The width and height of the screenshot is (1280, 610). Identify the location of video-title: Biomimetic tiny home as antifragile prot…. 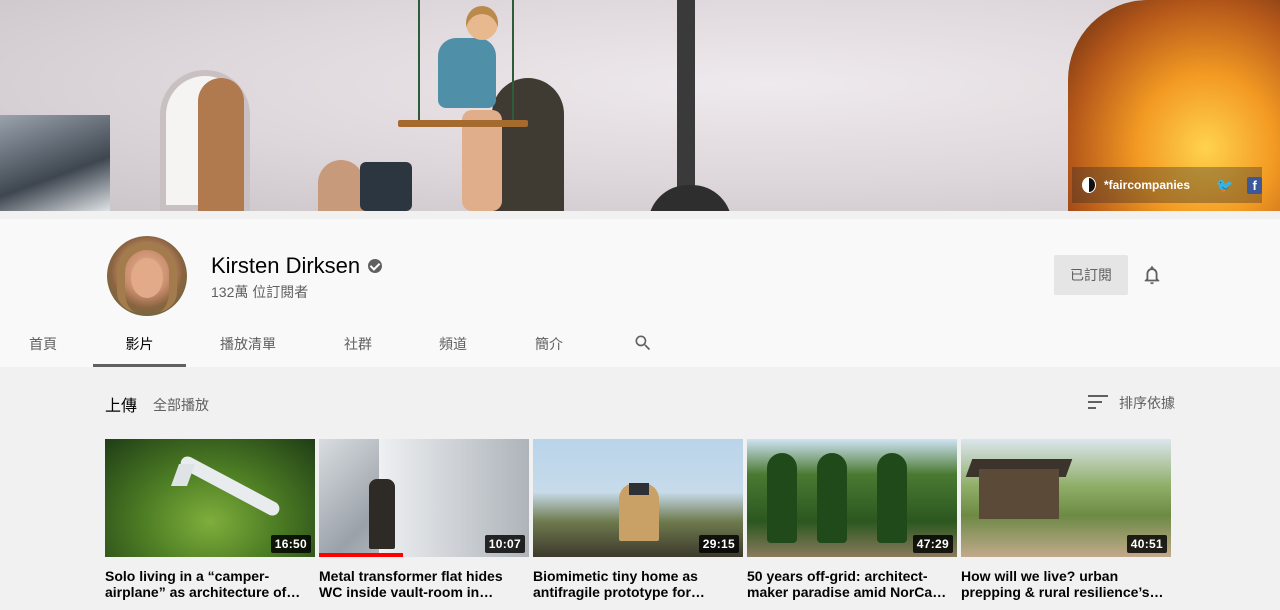
(638, 584).